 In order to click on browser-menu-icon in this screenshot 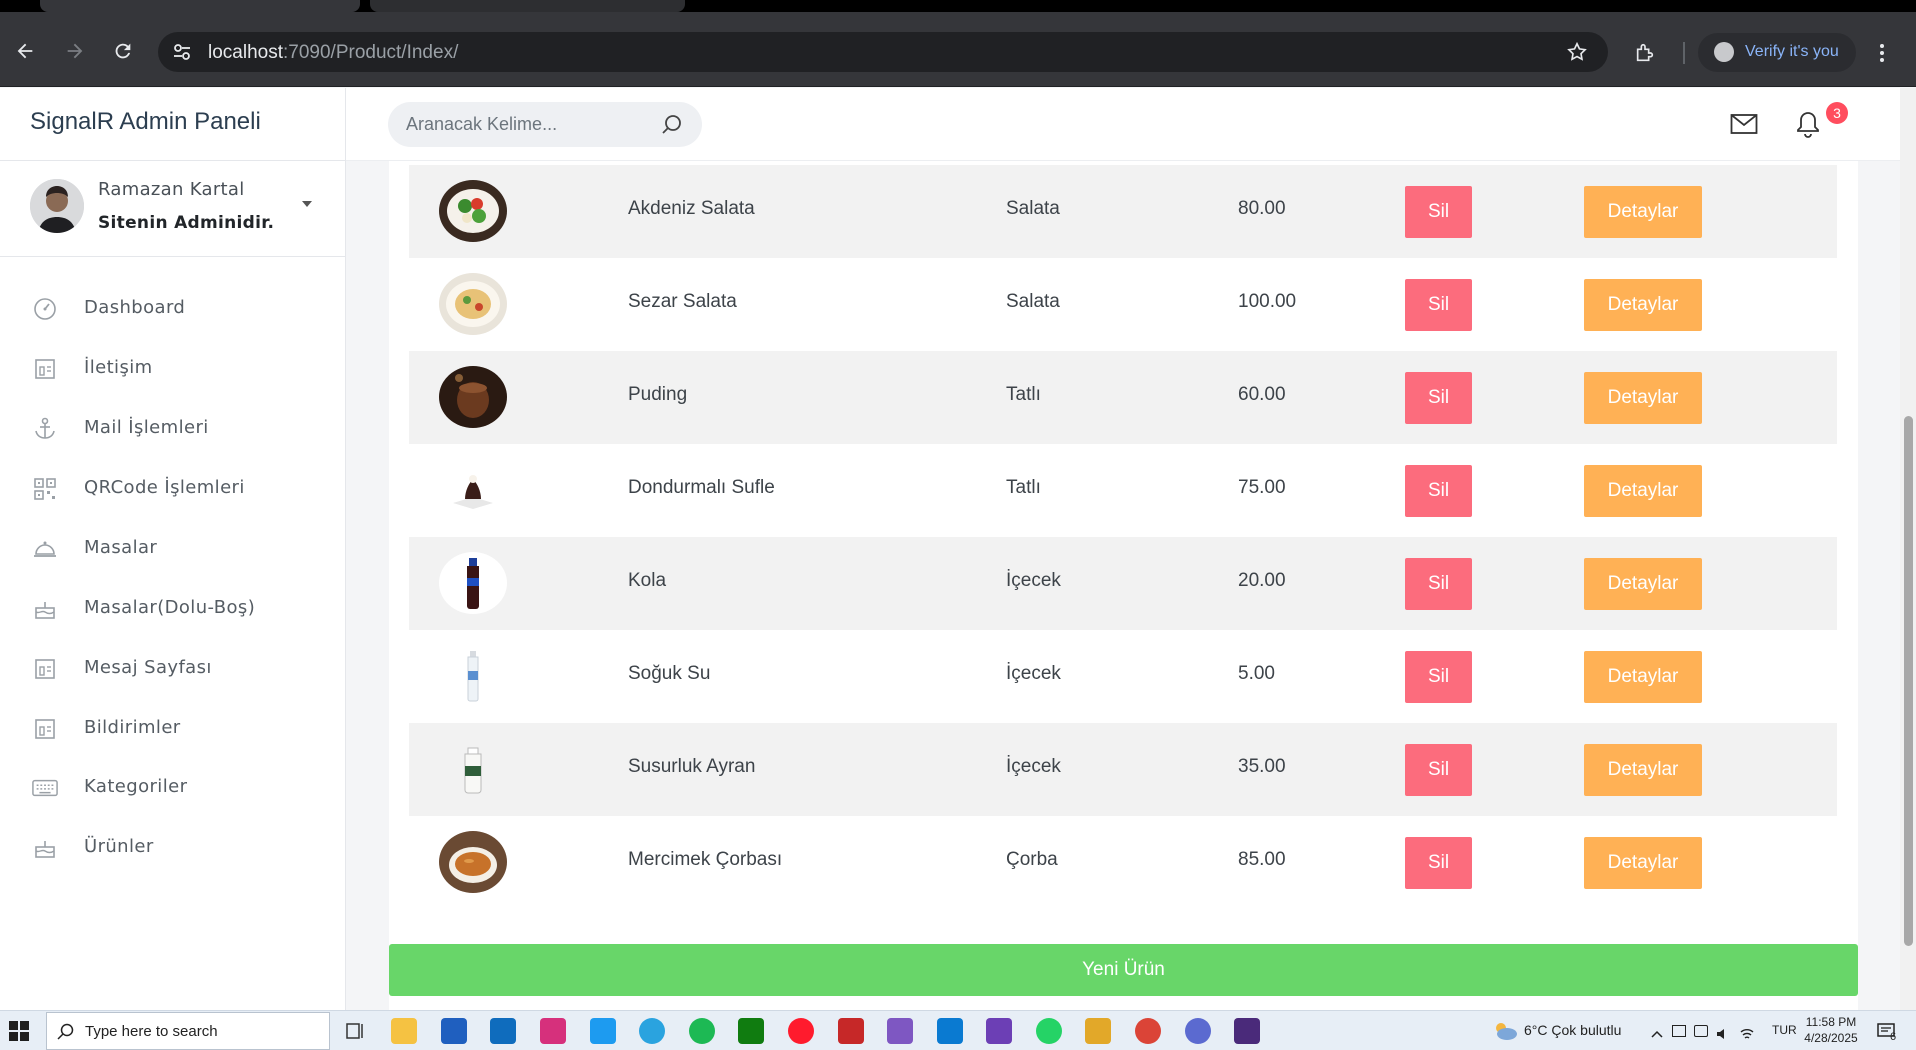, I will do `click(1882, 55)`.